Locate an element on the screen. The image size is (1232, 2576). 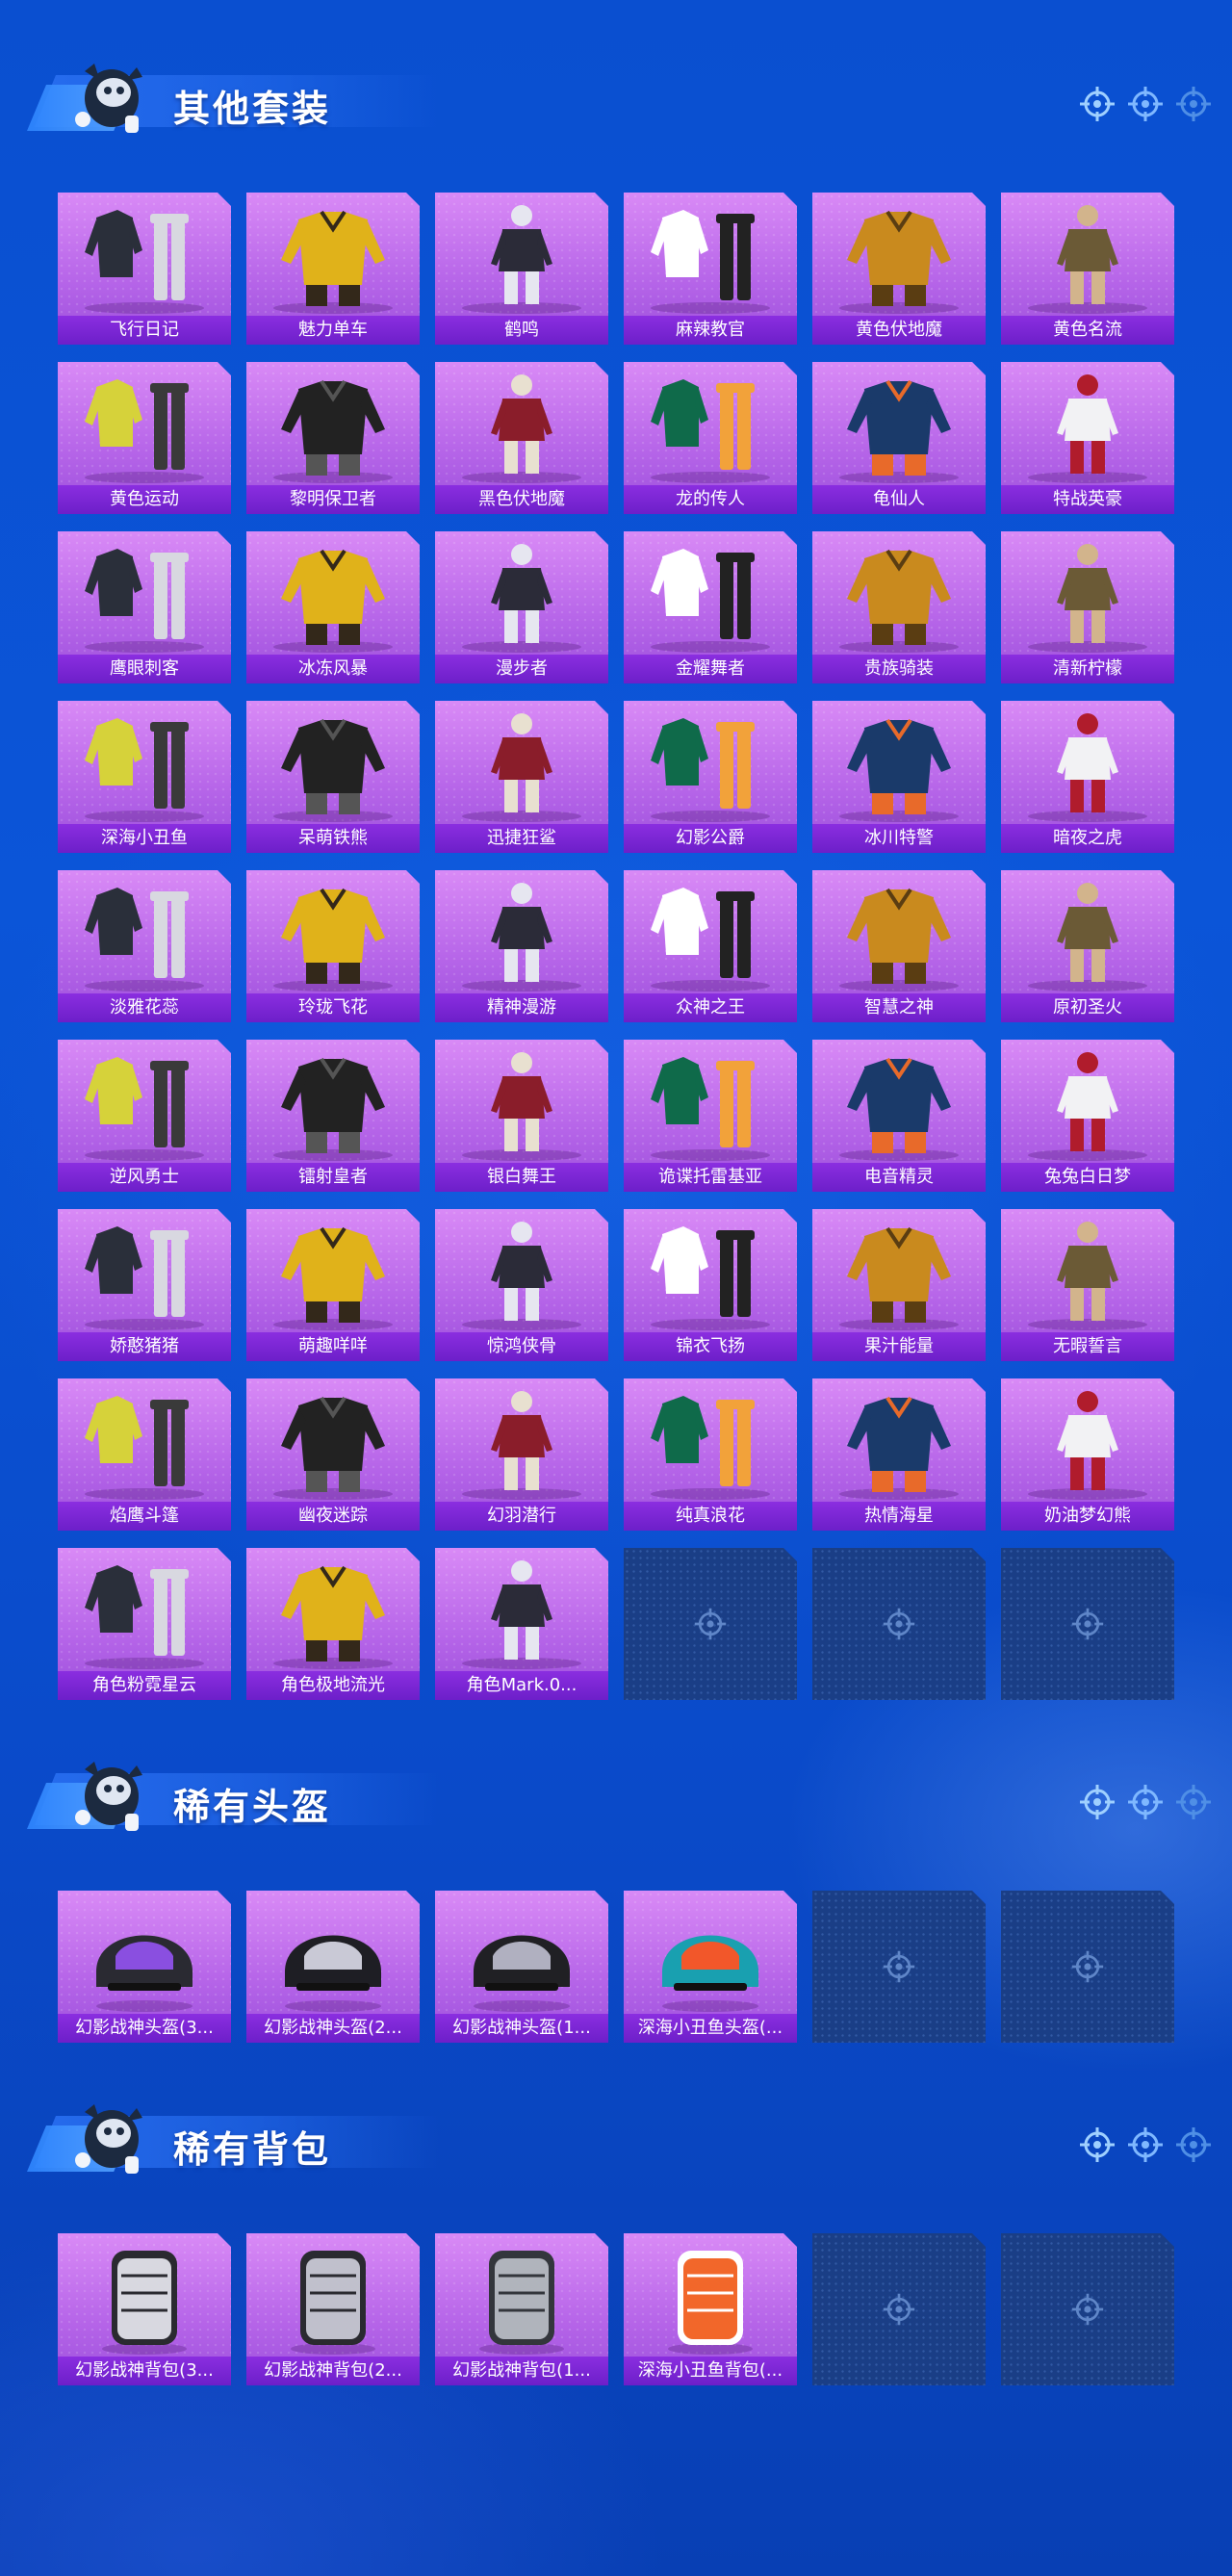
item-card: 萌趣咩咩 is located at coordinates (333, 1285).